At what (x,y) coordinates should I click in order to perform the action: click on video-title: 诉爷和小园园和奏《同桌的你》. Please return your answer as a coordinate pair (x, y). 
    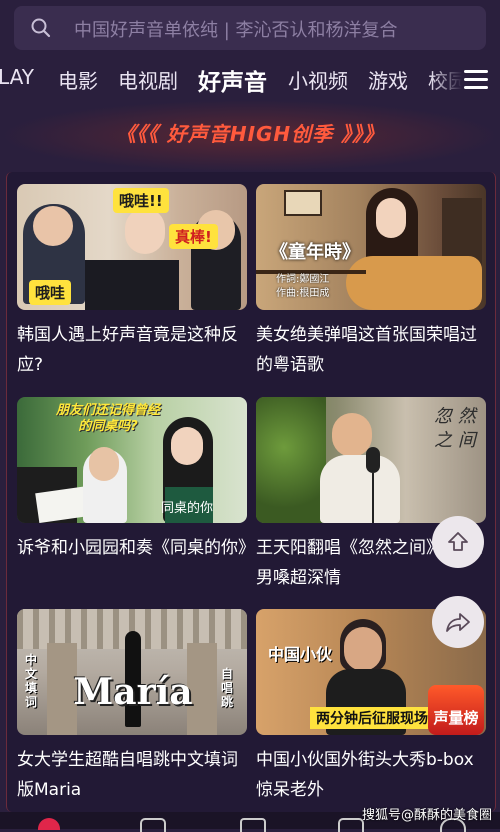
    Looking at the image, I should click on (136, 548).